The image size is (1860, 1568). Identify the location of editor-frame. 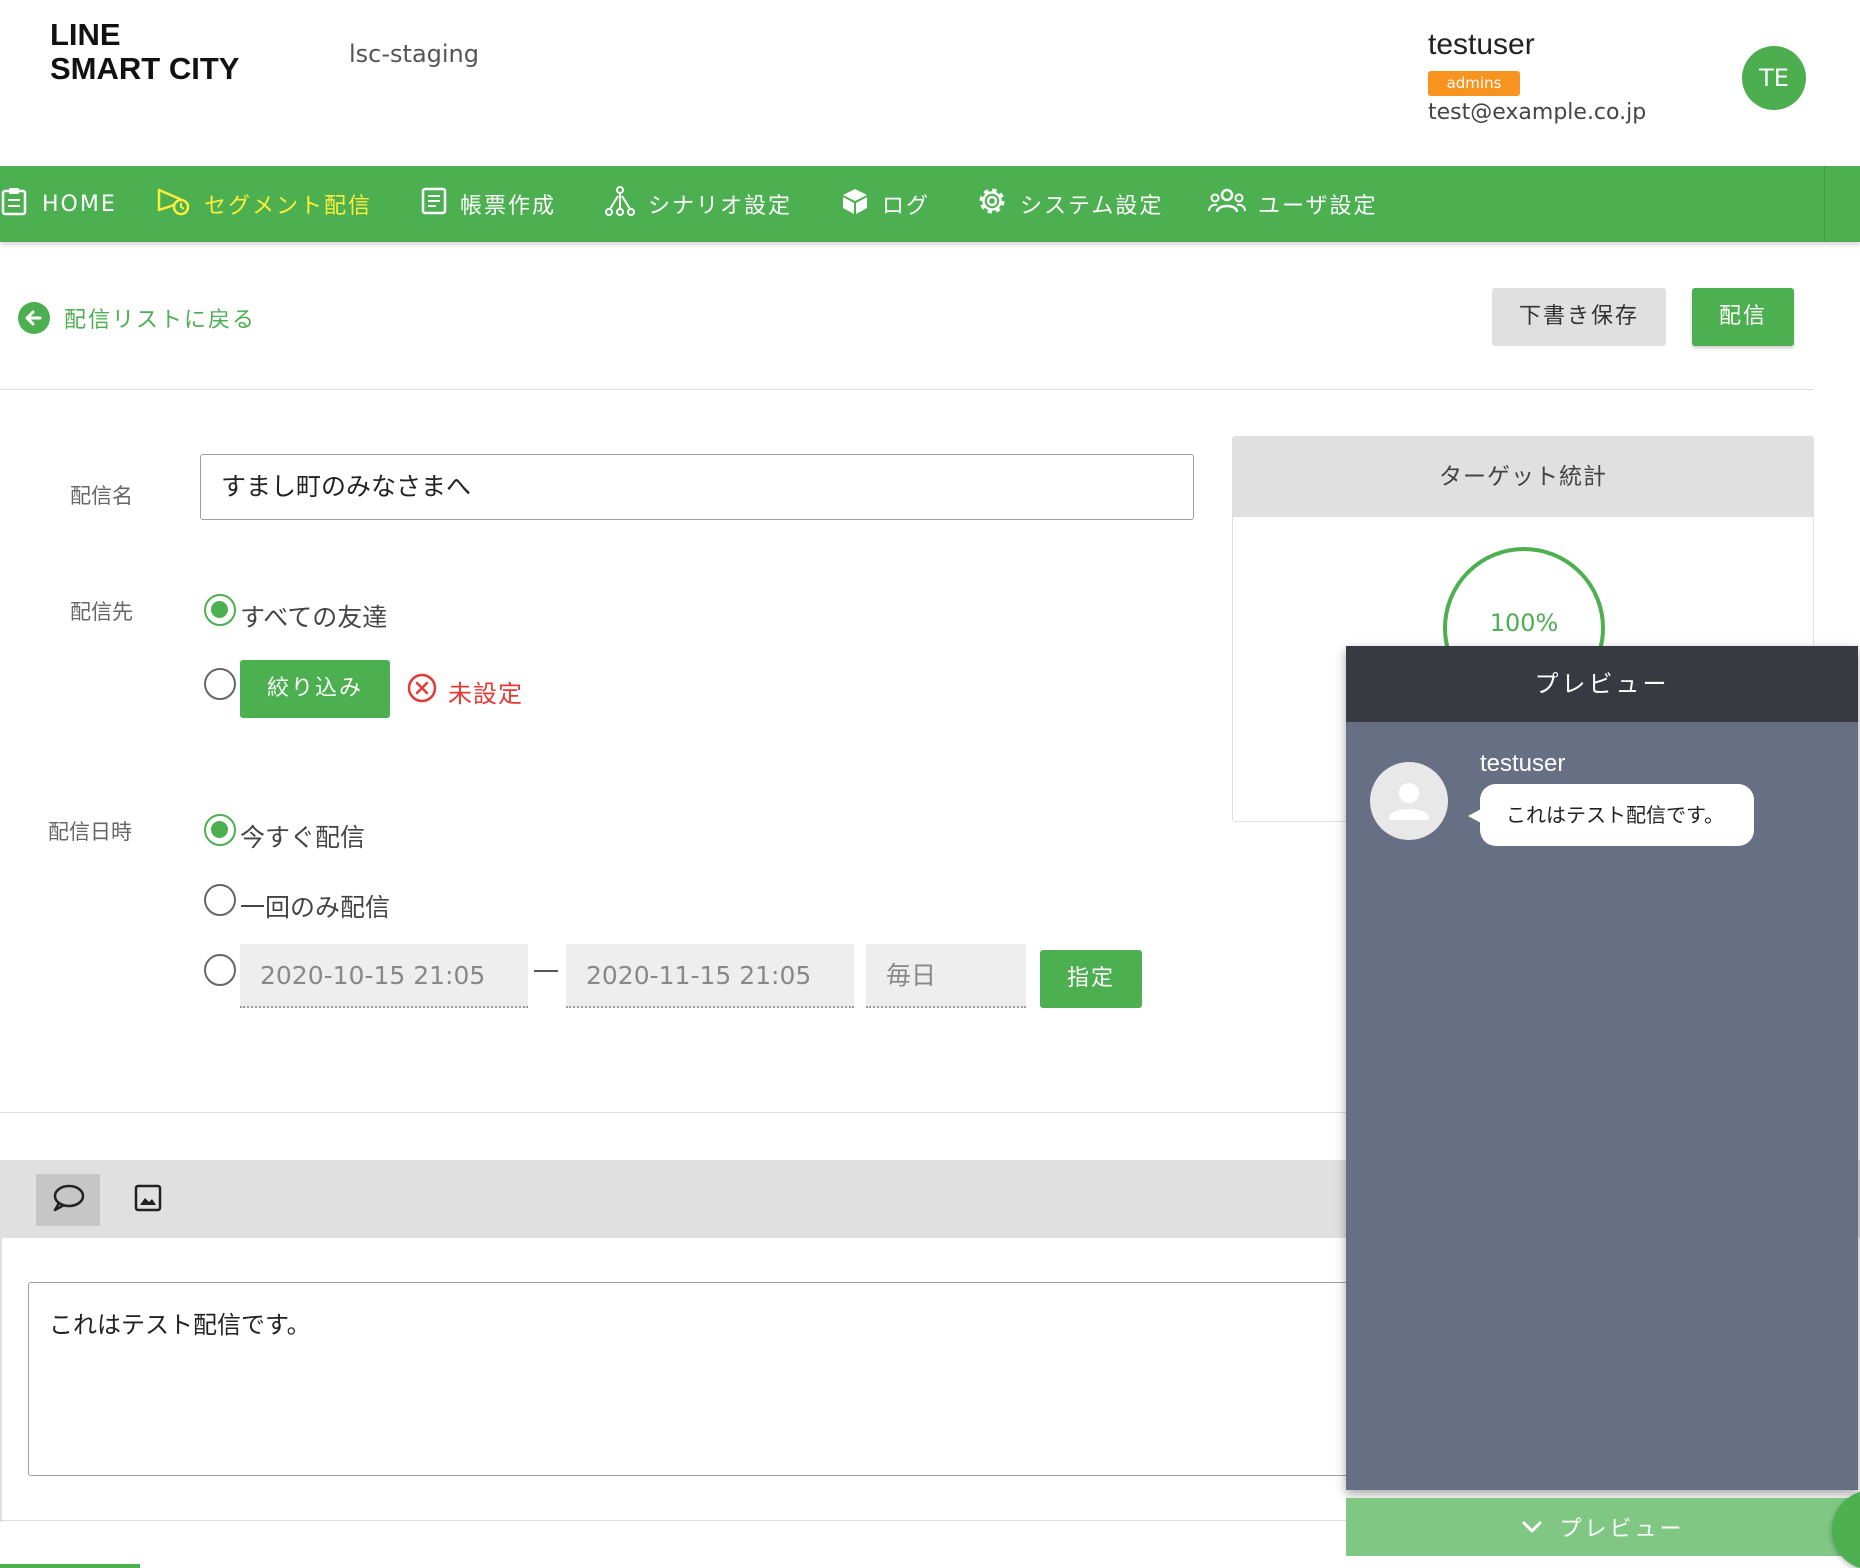
(1, 1380).